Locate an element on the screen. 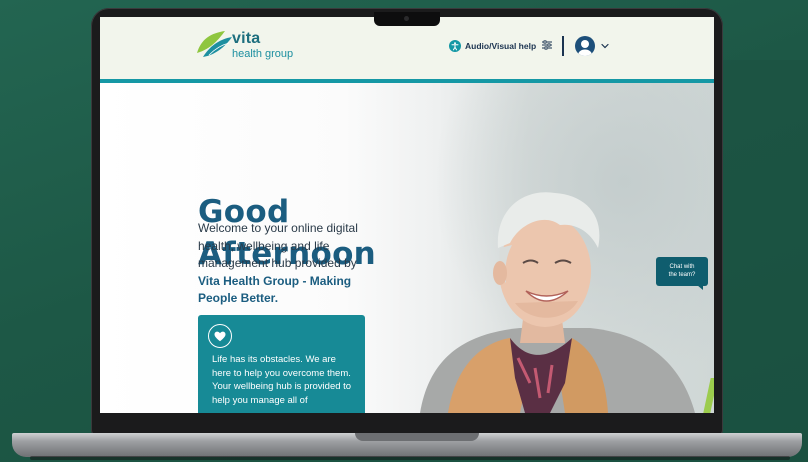  logo-primary-text: vita is located at coordinates (246, 38).